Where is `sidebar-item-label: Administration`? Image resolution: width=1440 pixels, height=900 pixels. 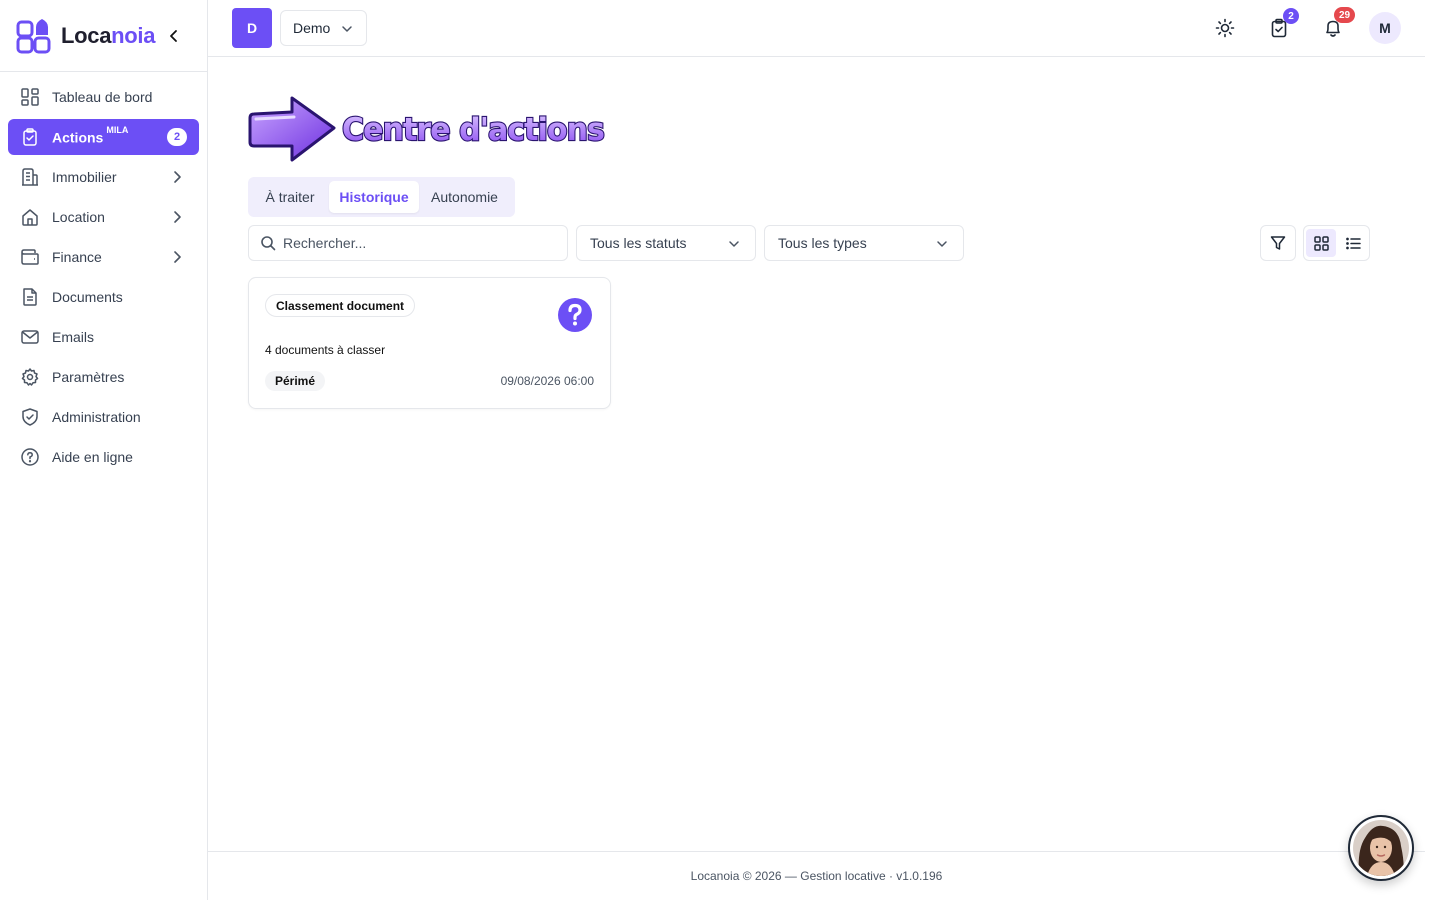 sidebar-item-label: Administration is located at coordinates (96, 417).